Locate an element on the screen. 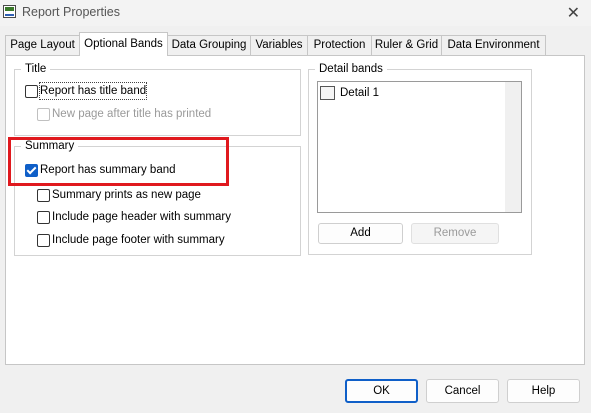 The height and width of the screenshot is (413, 591). include-footer-label: Include page footer with summary is located at coordinates (138, 240).